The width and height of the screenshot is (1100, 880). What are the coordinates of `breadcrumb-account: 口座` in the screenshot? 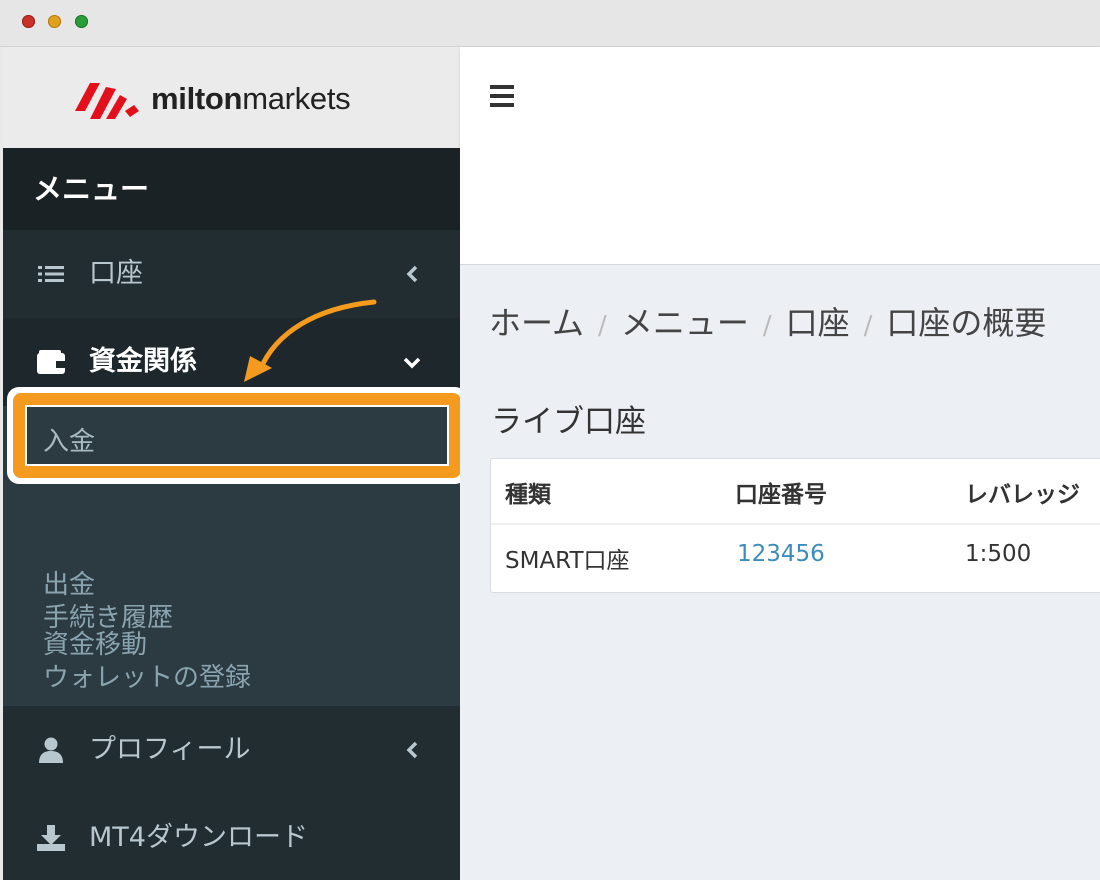 It's located at (818, 323).